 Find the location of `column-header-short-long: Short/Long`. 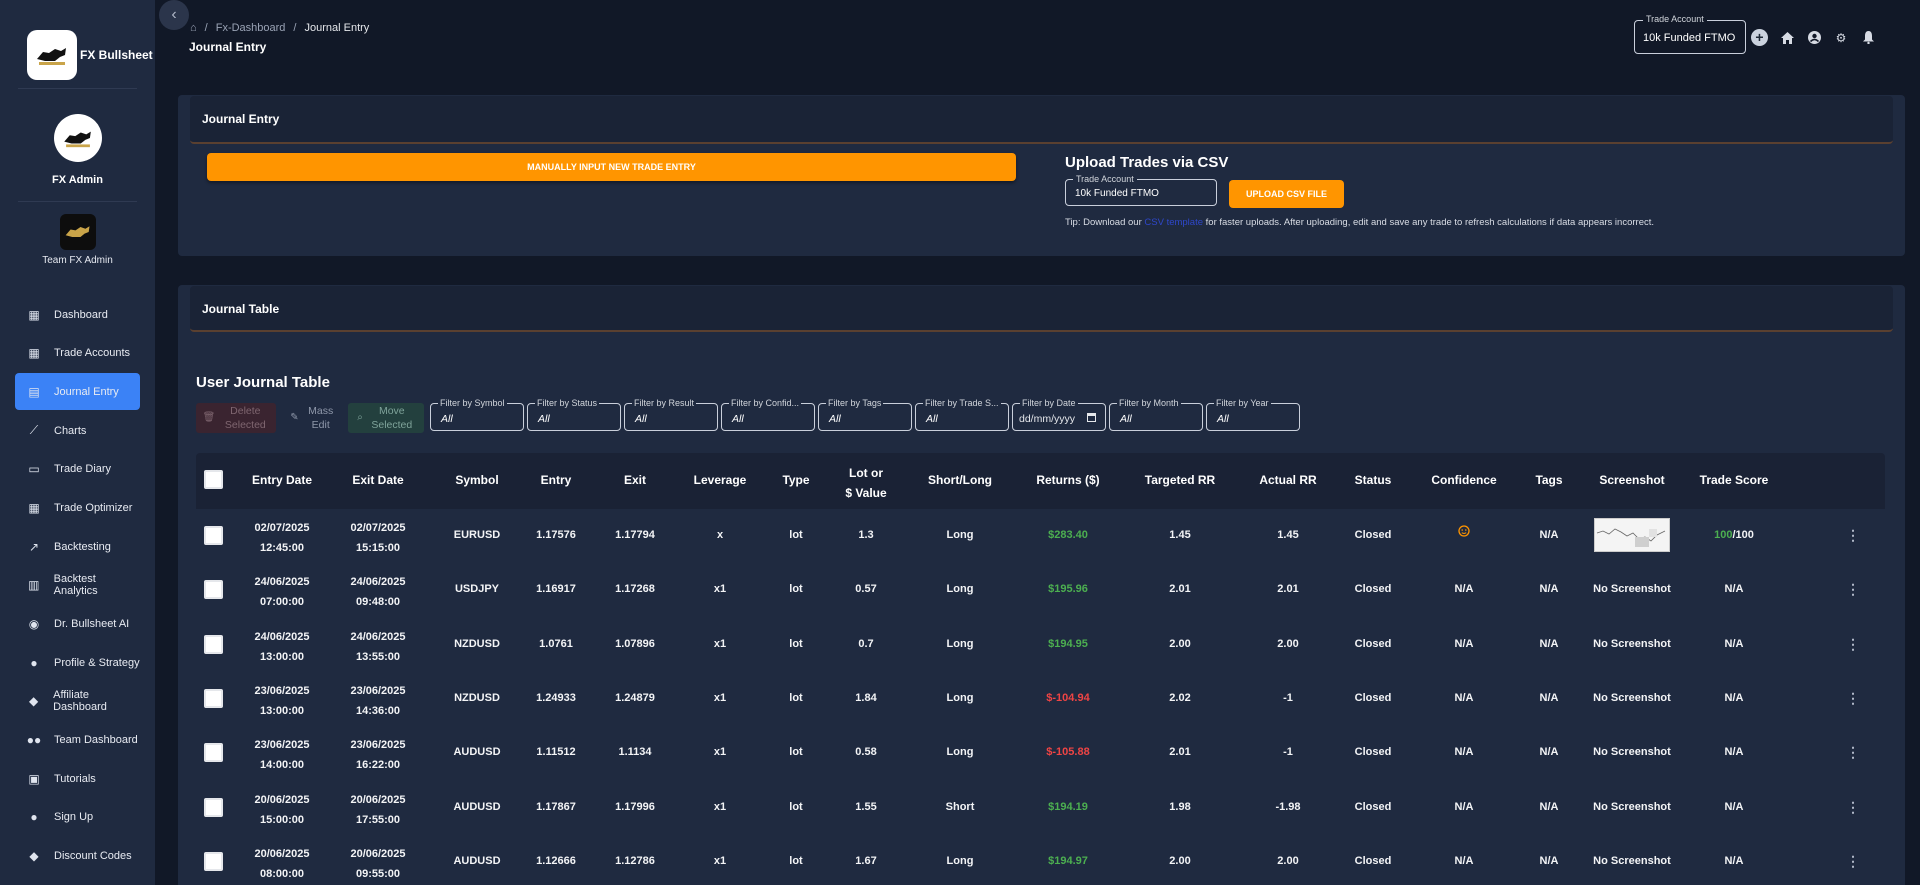

column-header-short-long: Short/Long is located at coordinates (960, 480).